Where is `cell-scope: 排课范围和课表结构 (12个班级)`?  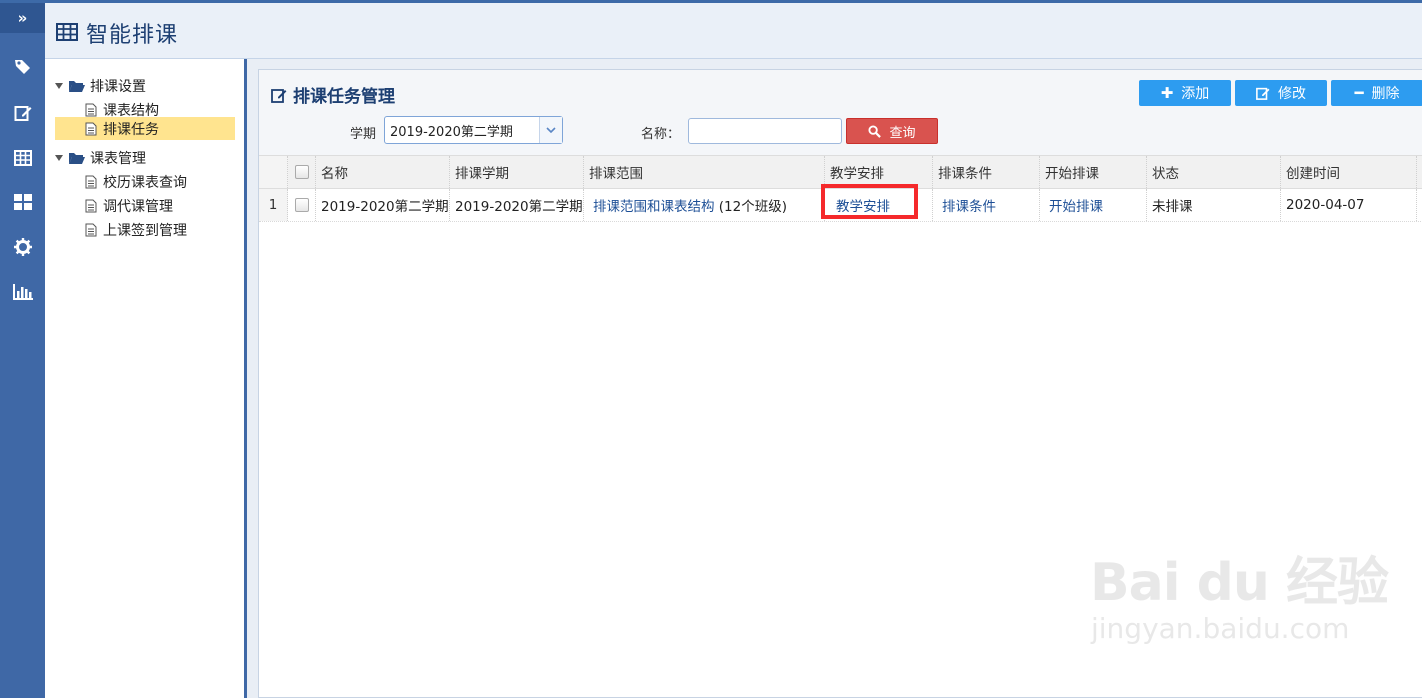 cell-scope: 排课范围和课表结构 (12个班级) is located at coordinates (704, 205).